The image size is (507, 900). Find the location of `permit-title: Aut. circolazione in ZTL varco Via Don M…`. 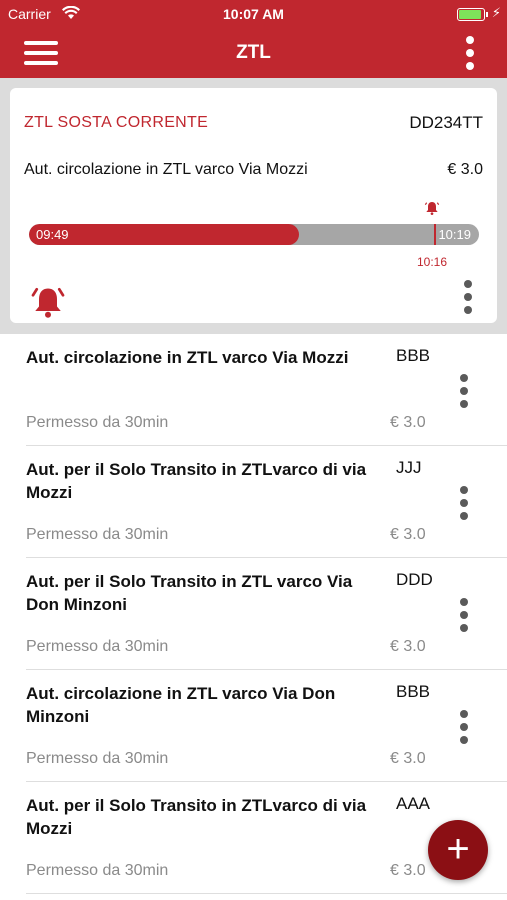

permit-title: Aut. circolazione in ZTL varco Via Don M… is located at coordinates (181, 705).